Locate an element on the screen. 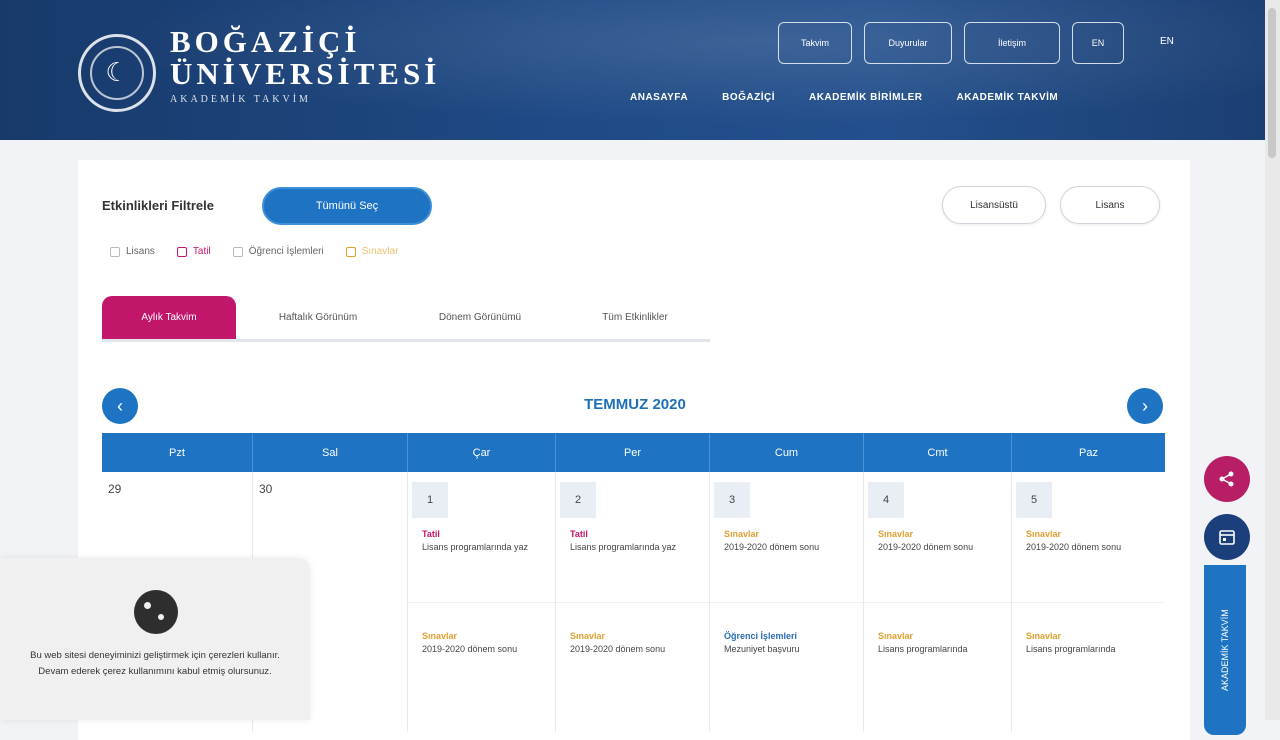  header-top-buttons: Takvim Duyurular İletişim EN is located at coordinates (951, 43).